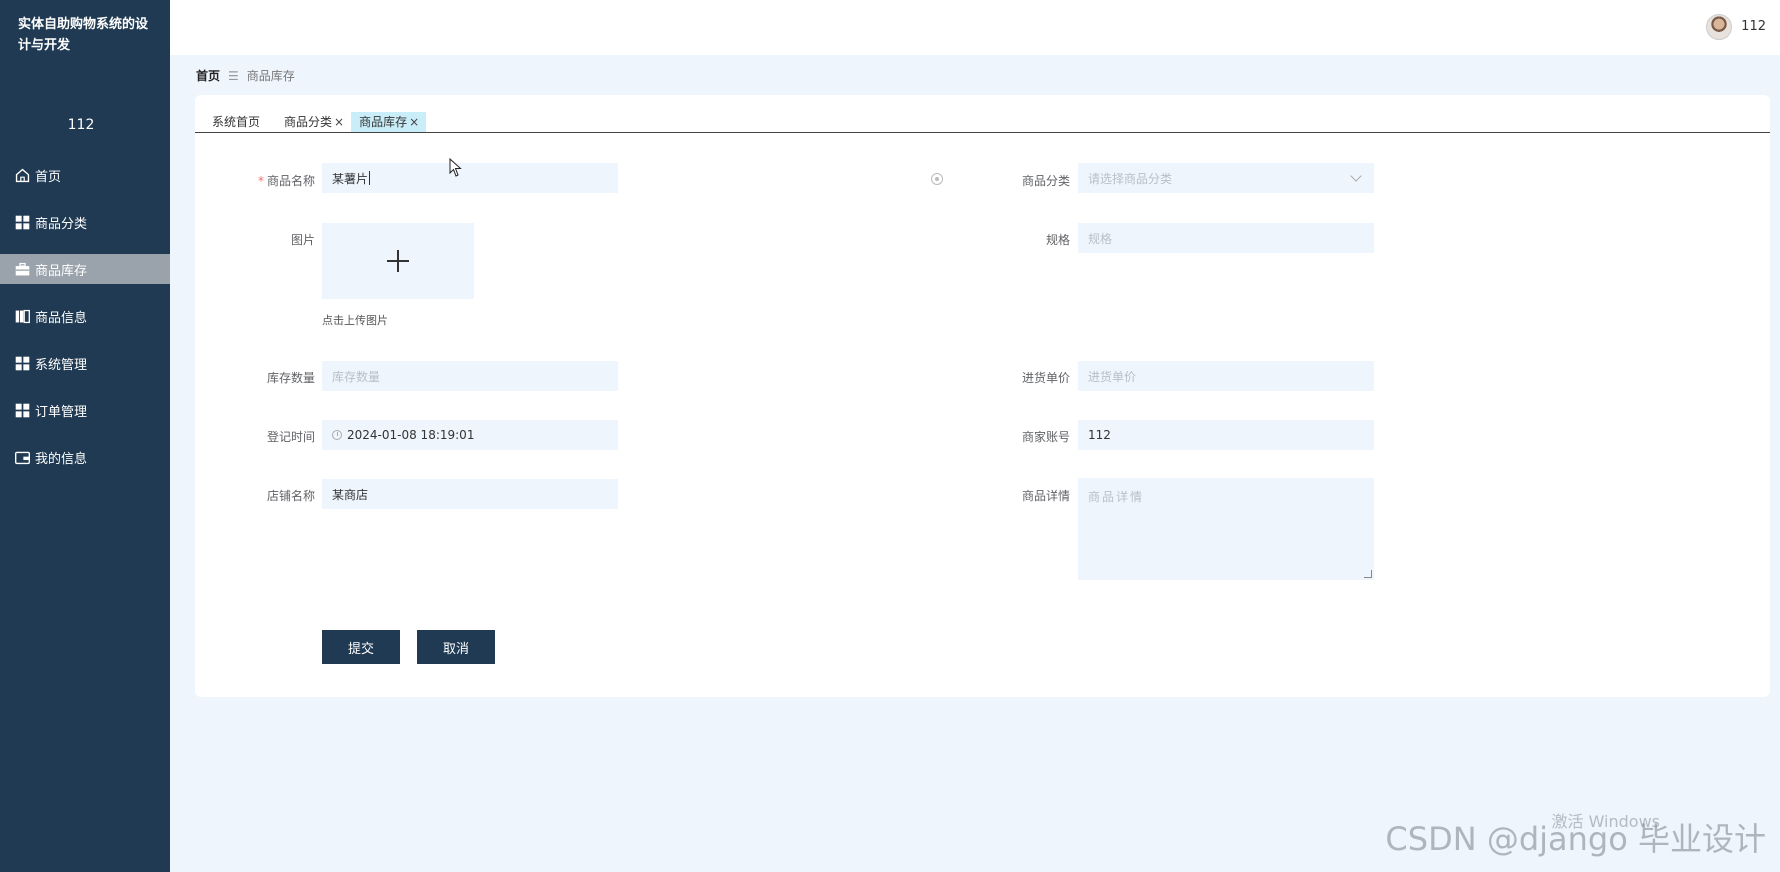  I want to click on sidebar-item-stock: 商品库存, so click(85, 269).